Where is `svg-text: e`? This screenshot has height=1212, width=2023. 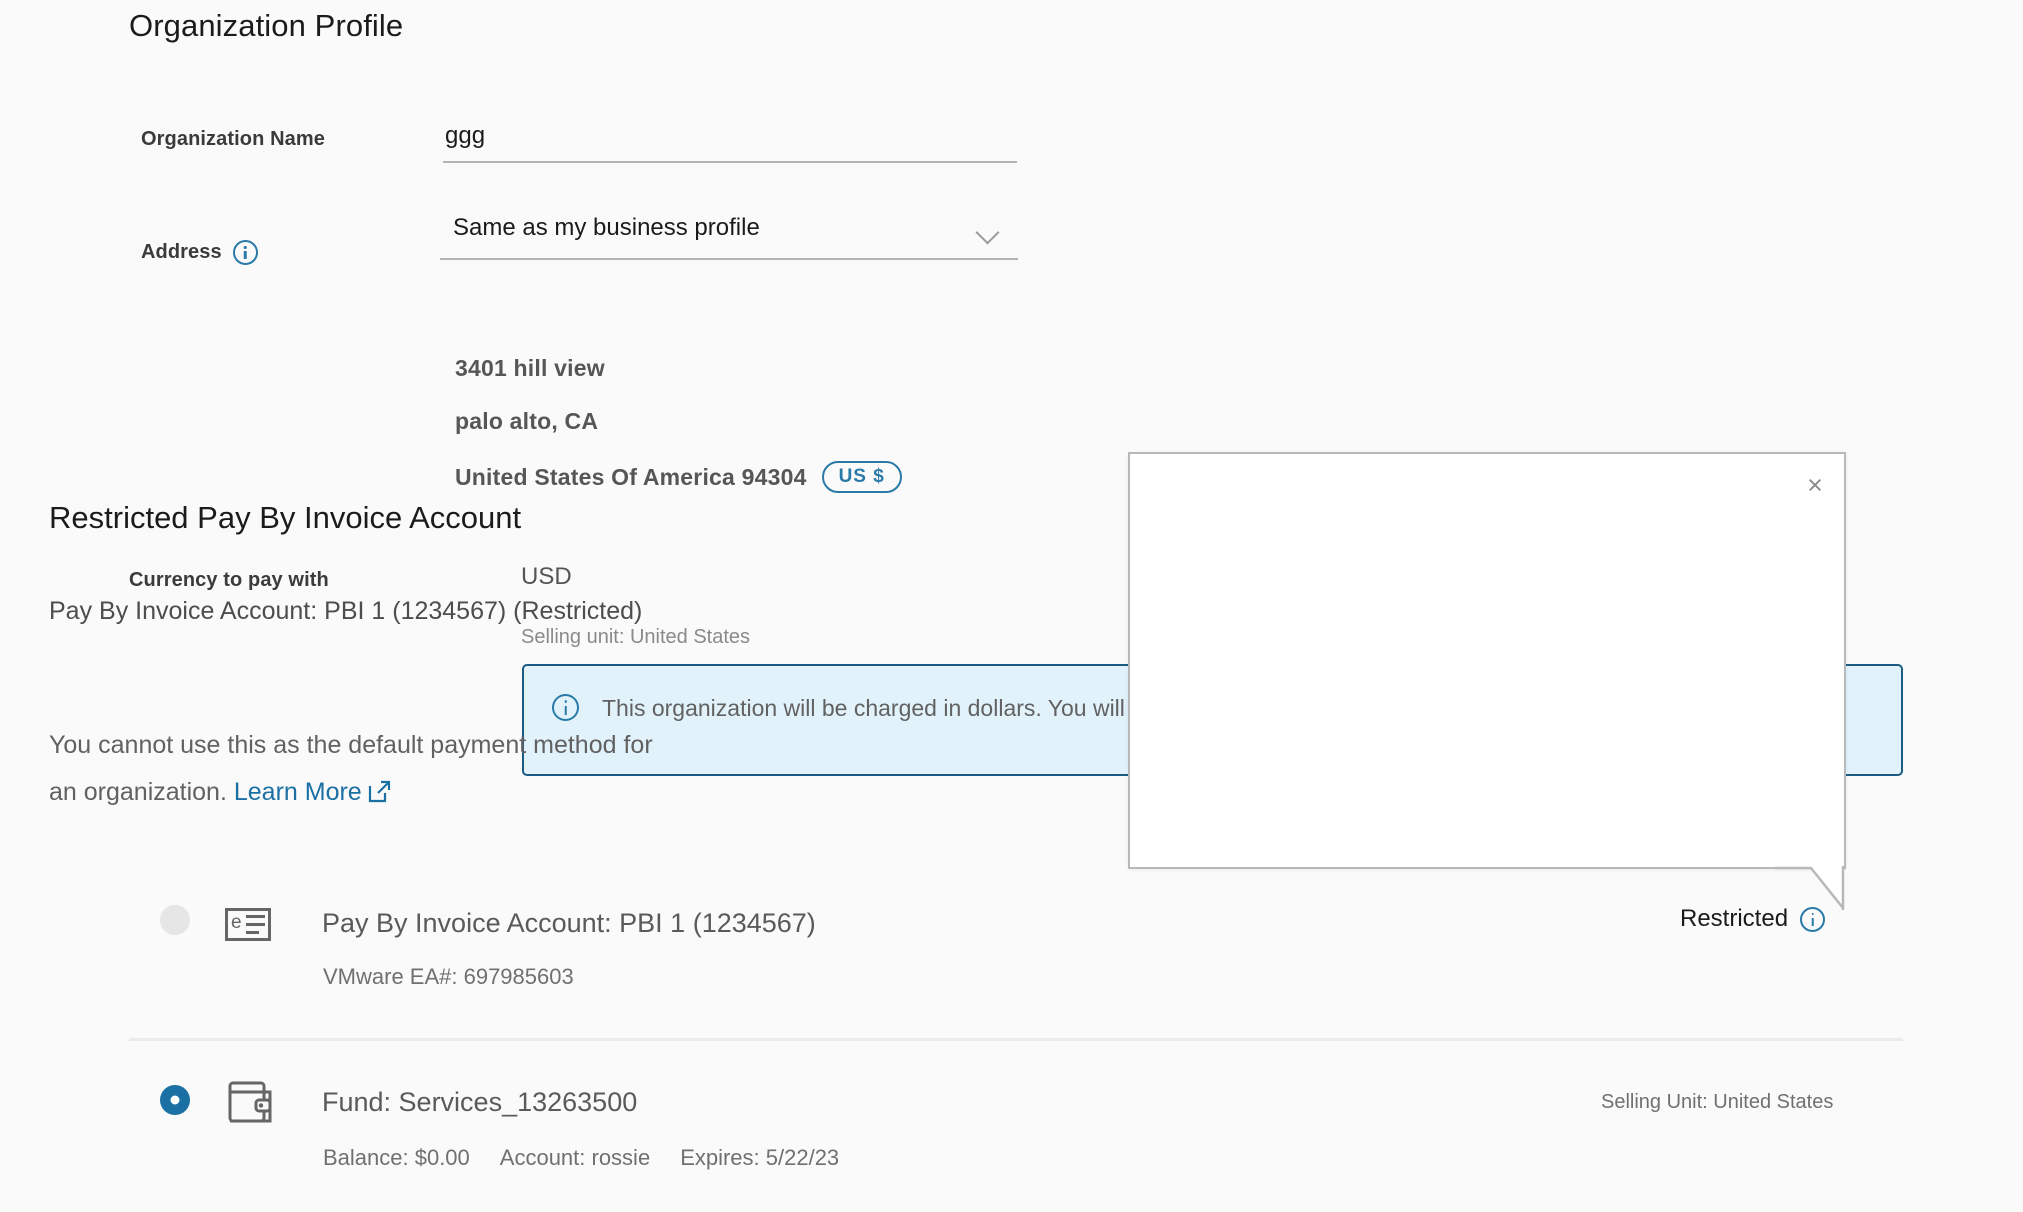
svg-text: e is located at coordinates (236, 922).